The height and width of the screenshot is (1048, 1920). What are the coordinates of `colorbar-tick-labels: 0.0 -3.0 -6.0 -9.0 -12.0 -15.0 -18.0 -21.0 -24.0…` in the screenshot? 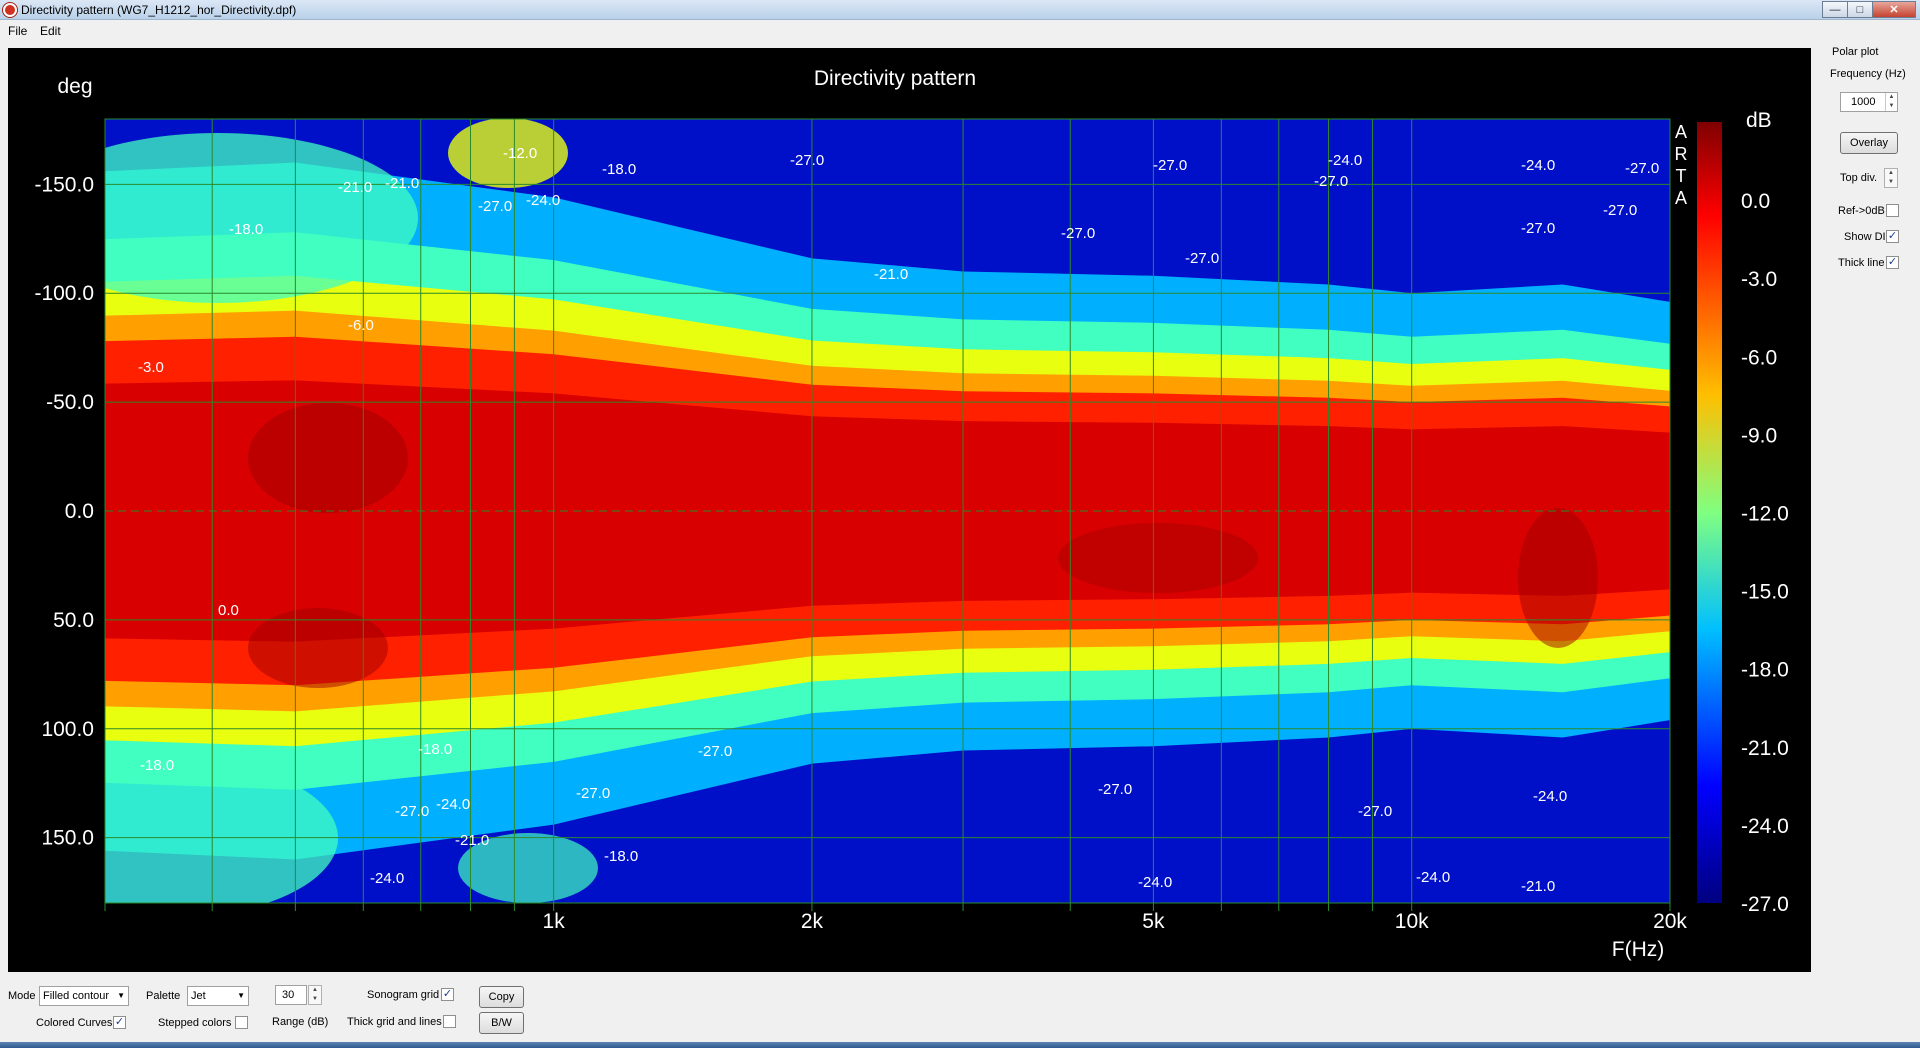 It's located at (1765, 553).